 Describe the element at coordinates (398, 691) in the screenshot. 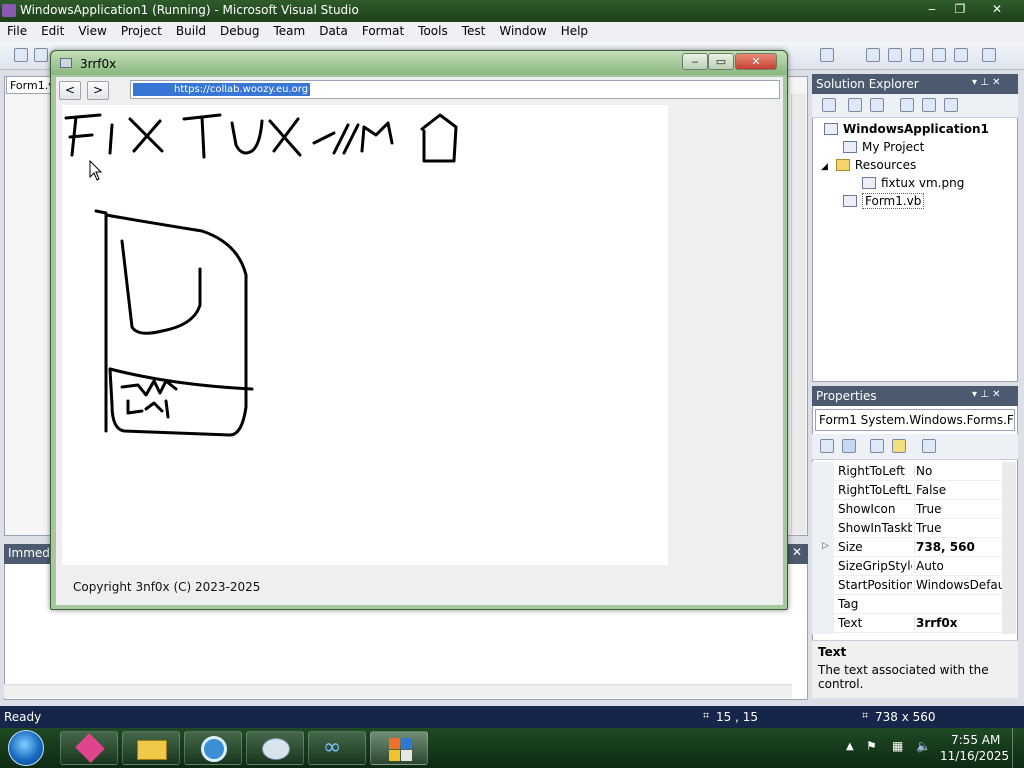

I see `immediate-hscrollbar` at that location.